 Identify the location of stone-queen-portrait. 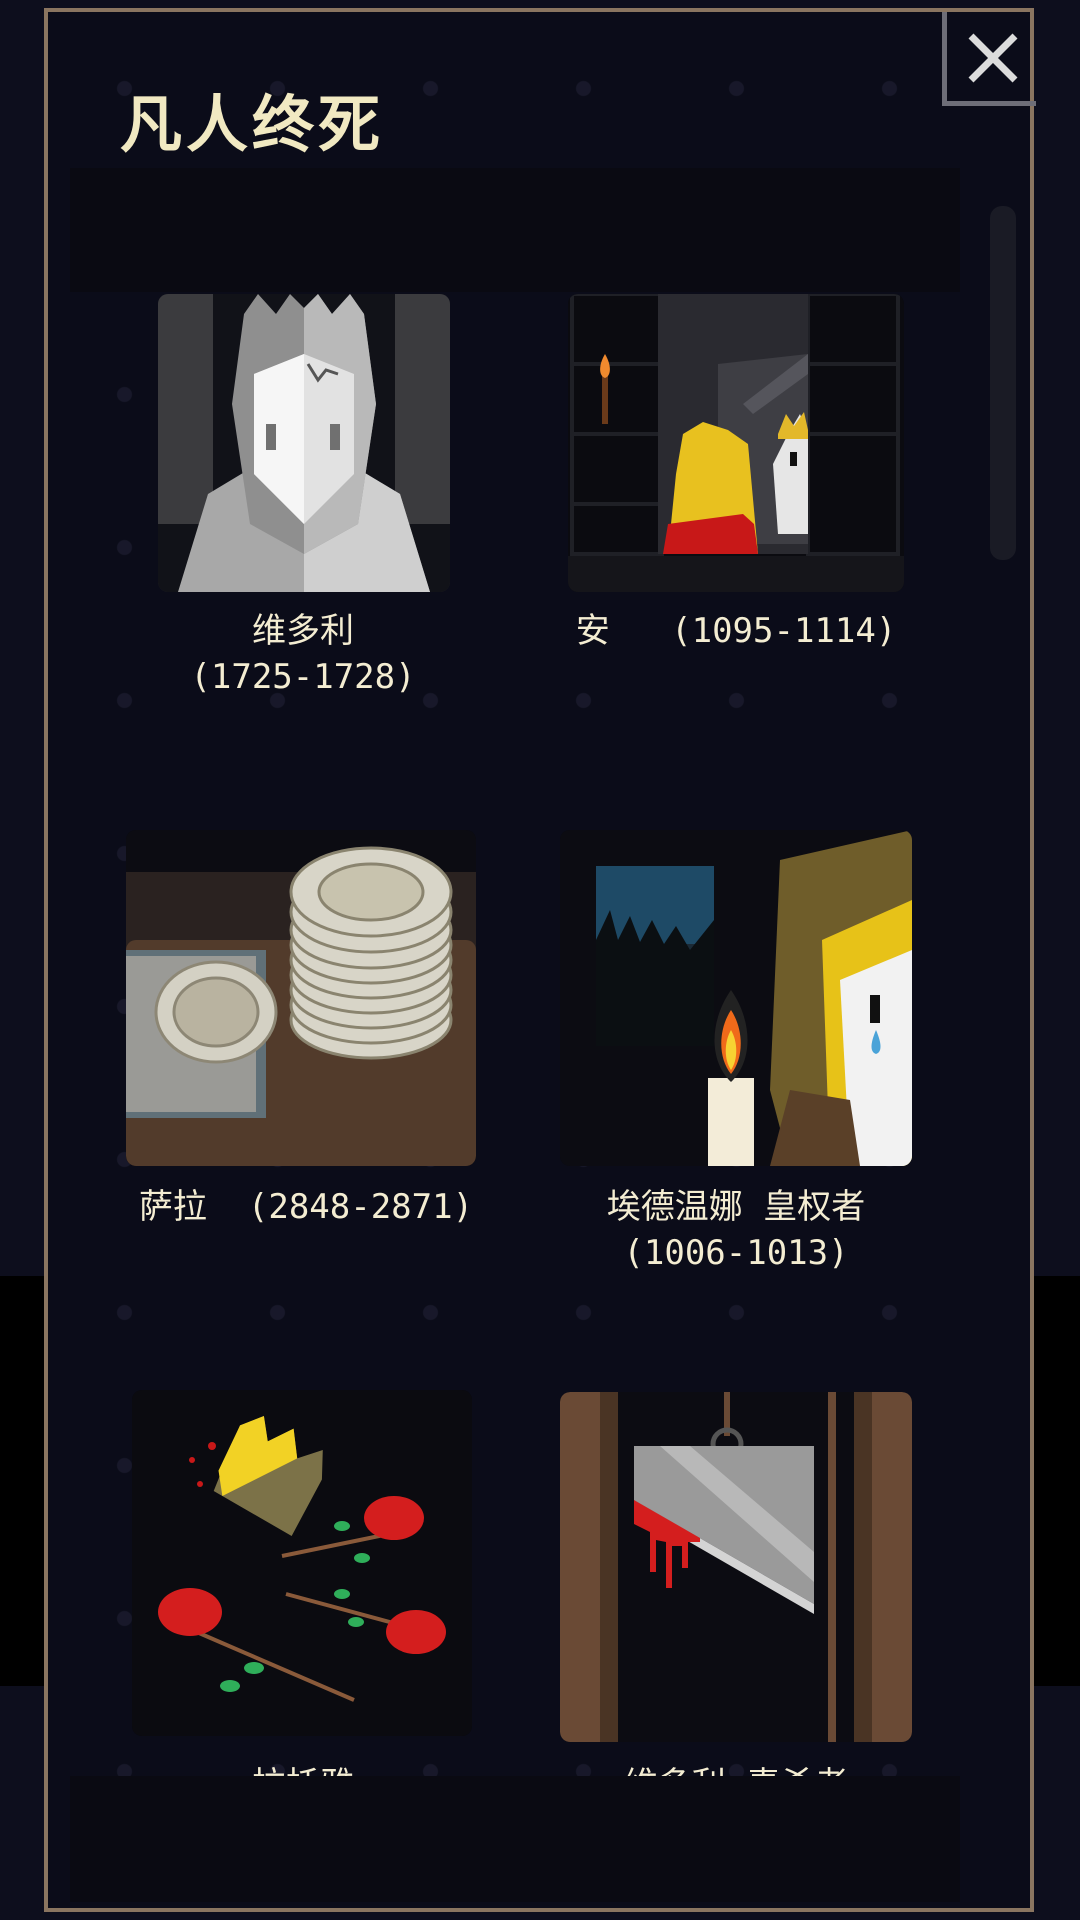
(304, 443).